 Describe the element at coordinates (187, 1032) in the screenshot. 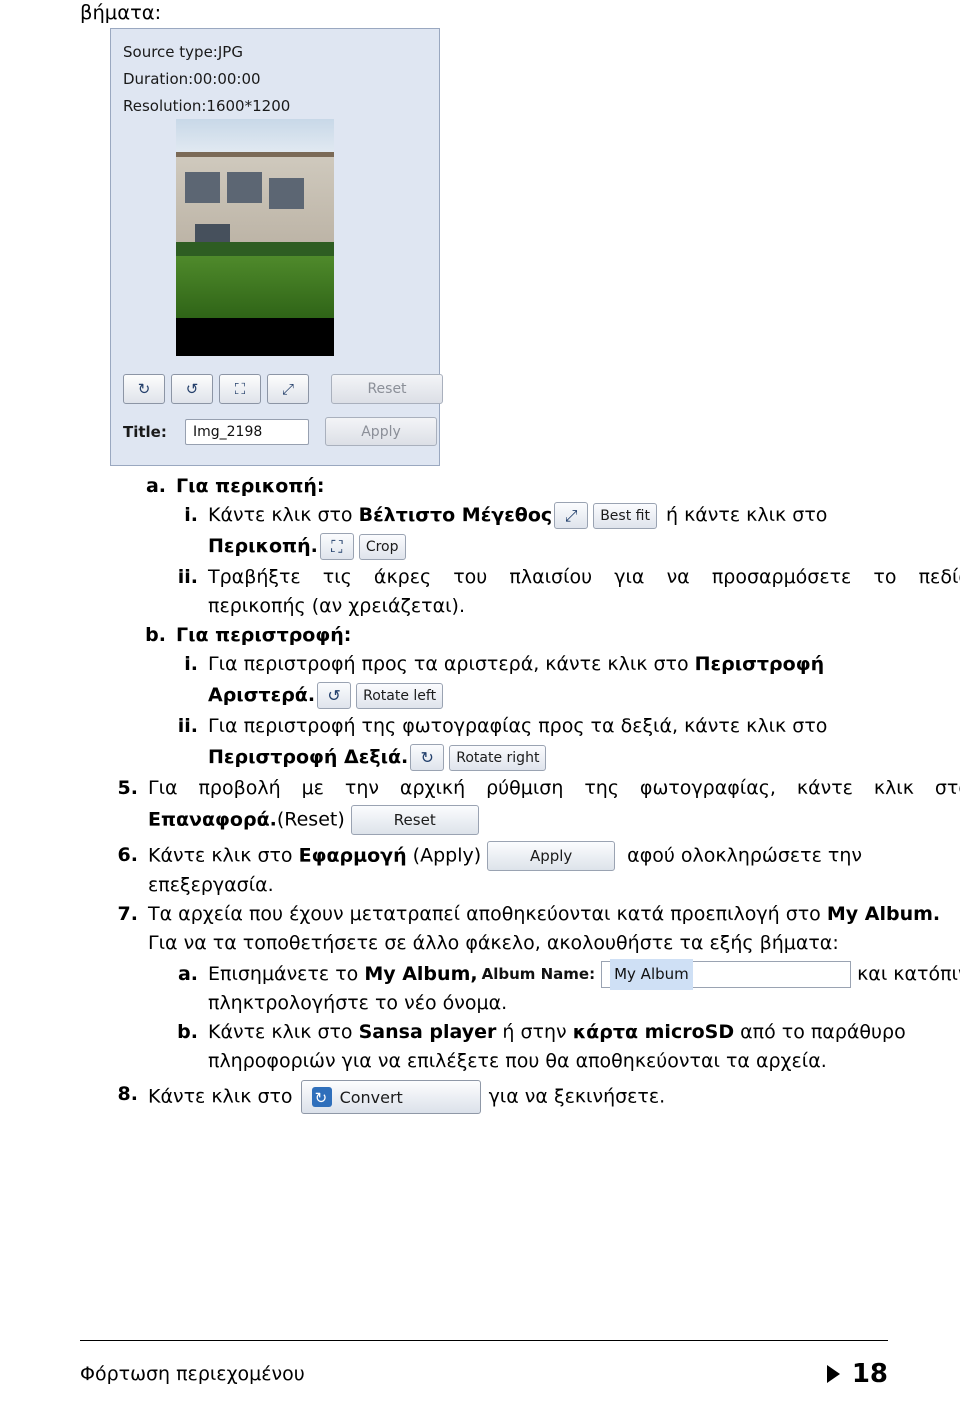

I see `step-7-b-marker: b.` at that location.